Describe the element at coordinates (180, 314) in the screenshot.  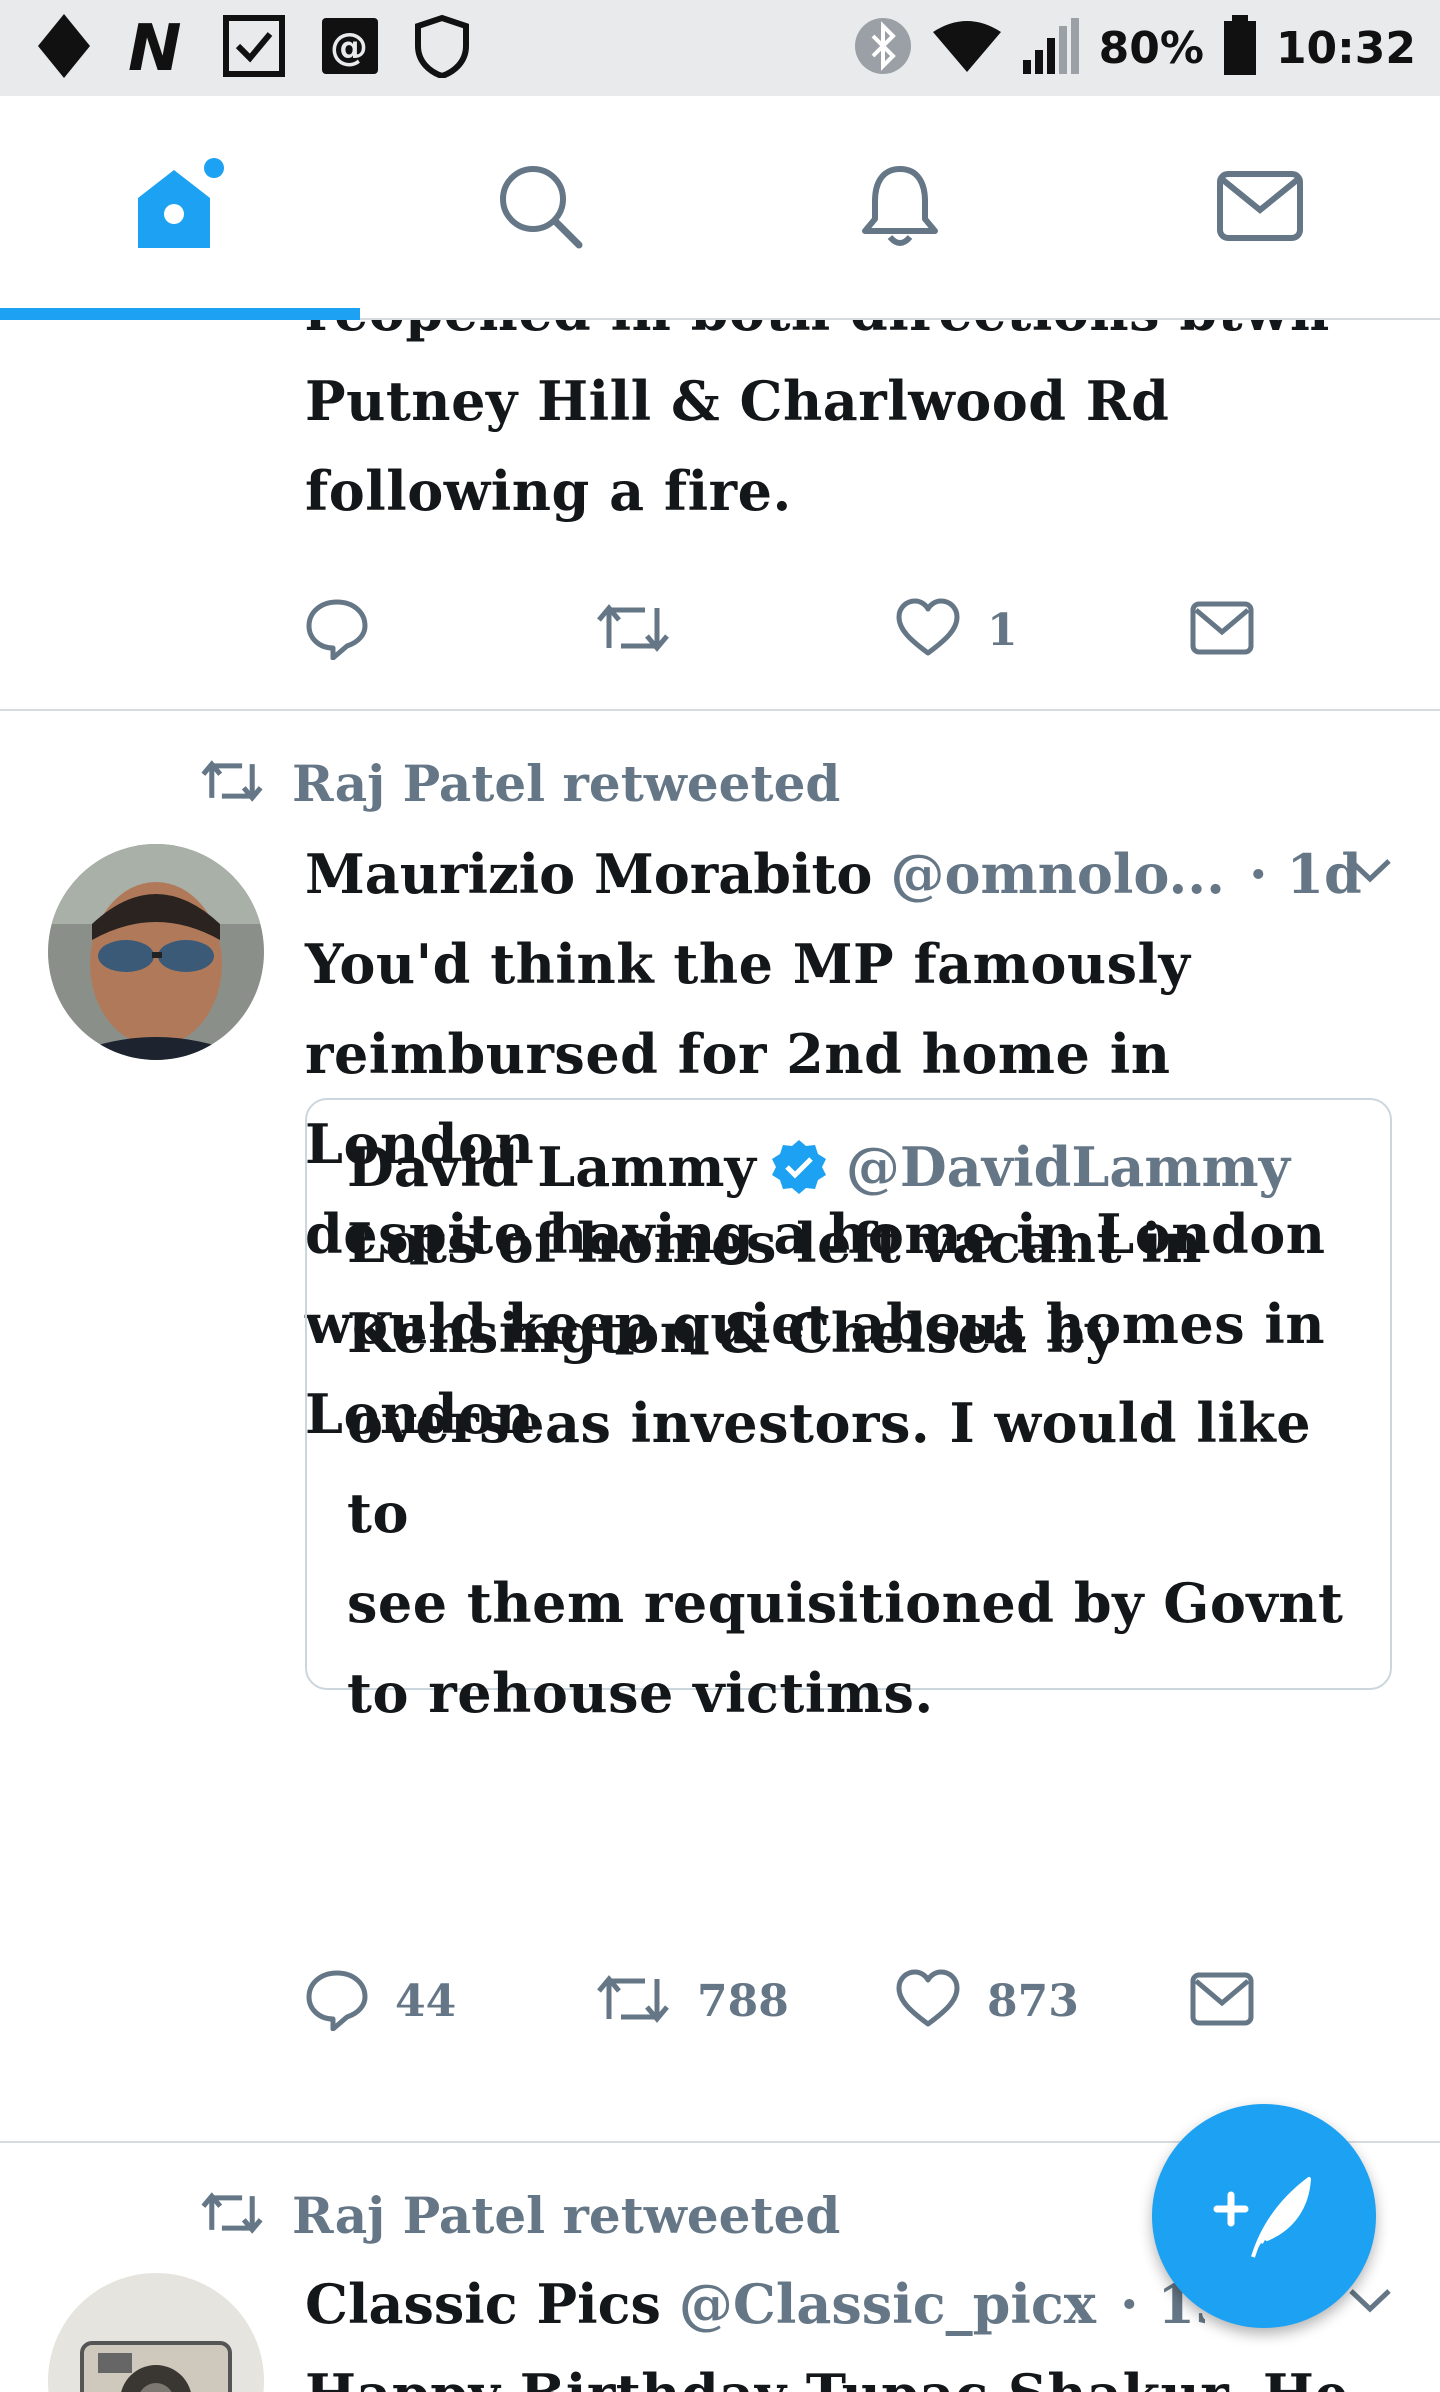
I see `active-tab-indicator` at that location.